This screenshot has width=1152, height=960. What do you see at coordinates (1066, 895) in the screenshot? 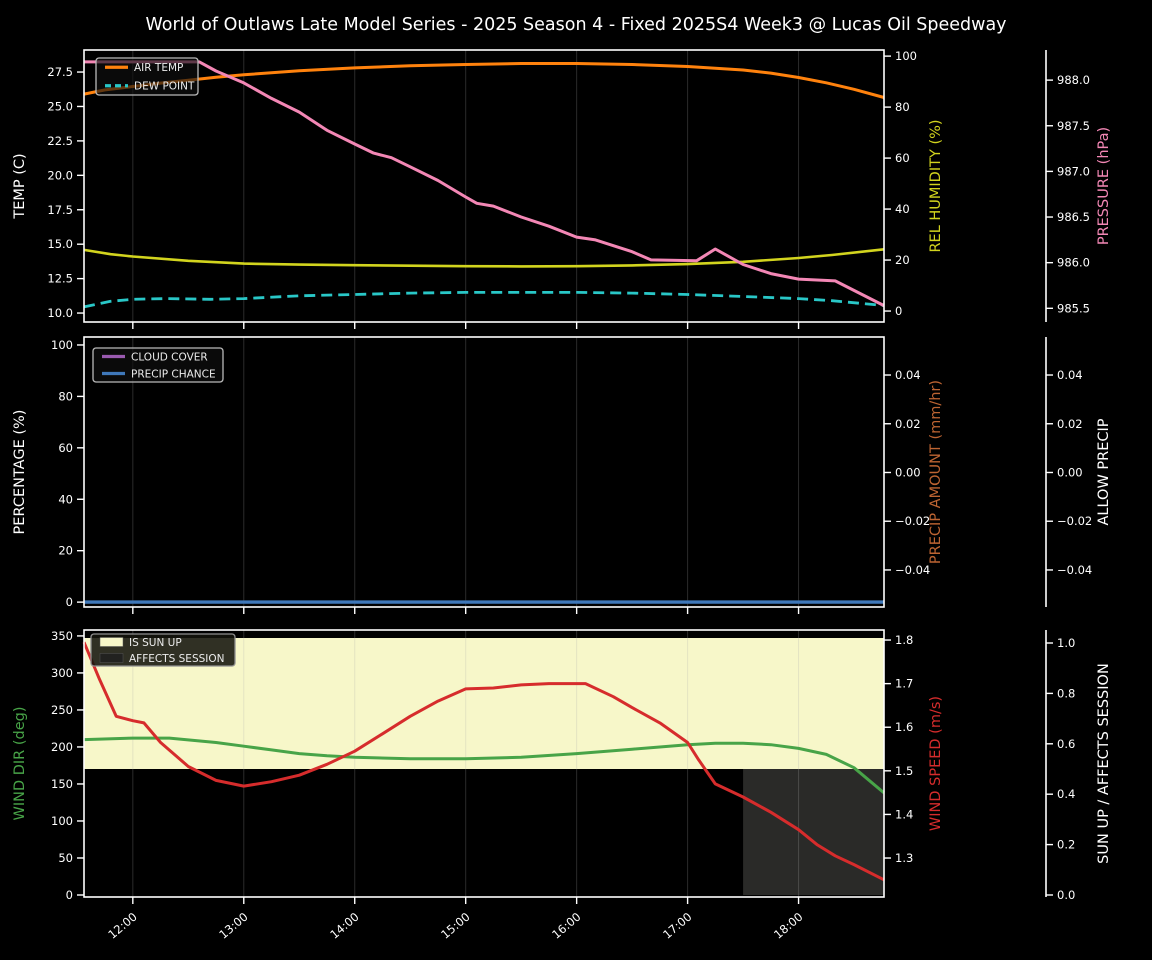
I see `tick-label: 0.0` at bounding box center [1066, 895].